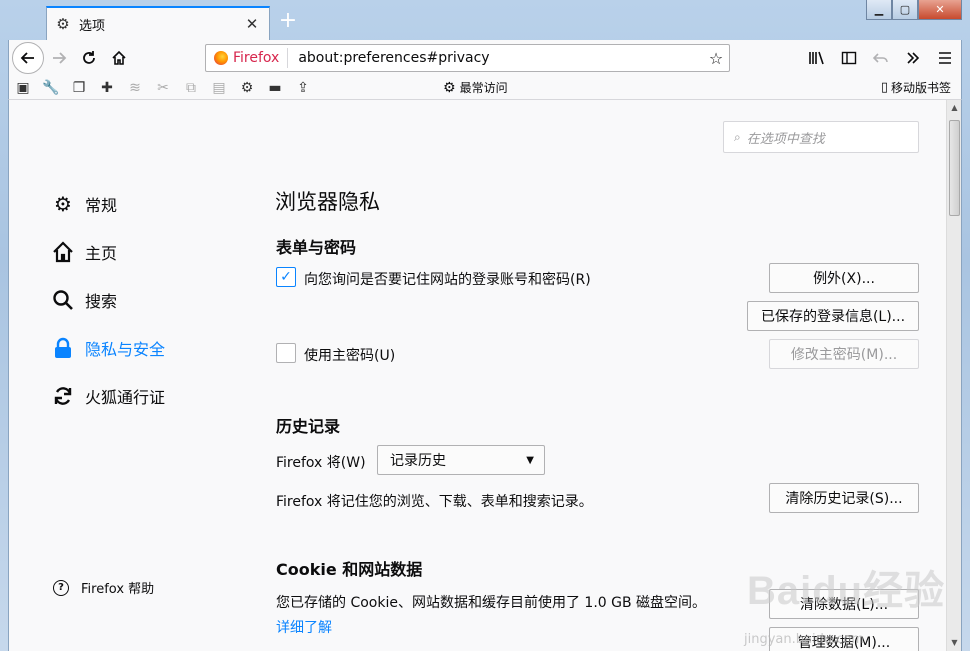  What do you see at coordinates (191, 88) in the screenshot?
I see `copy-icon: ⧉` at bounding box center [191, 88].